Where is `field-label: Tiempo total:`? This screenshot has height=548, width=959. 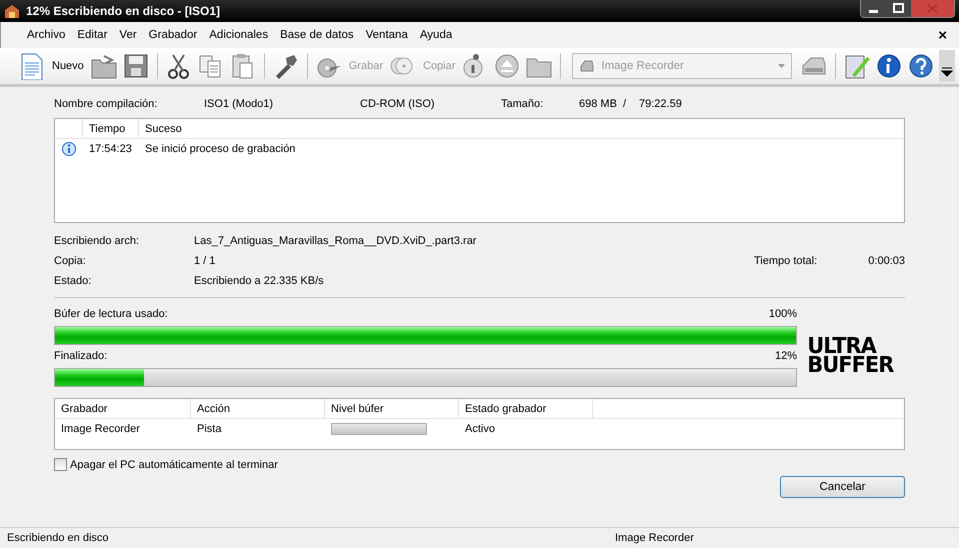 field-label: Tiempo total: is located at coordinates (786, 261).